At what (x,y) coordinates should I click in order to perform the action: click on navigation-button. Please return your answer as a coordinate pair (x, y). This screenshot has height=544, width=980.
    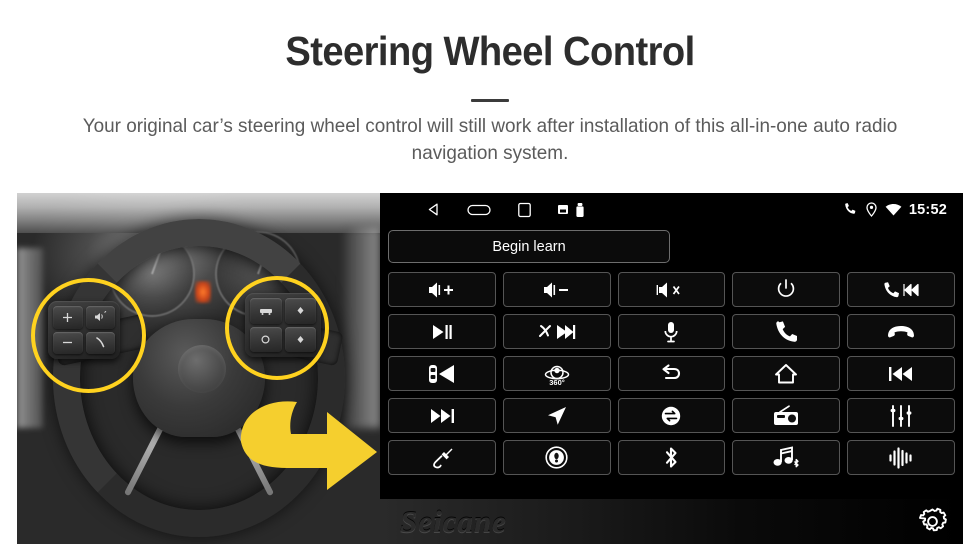
    Looking at the image, I should click on (556, 415).